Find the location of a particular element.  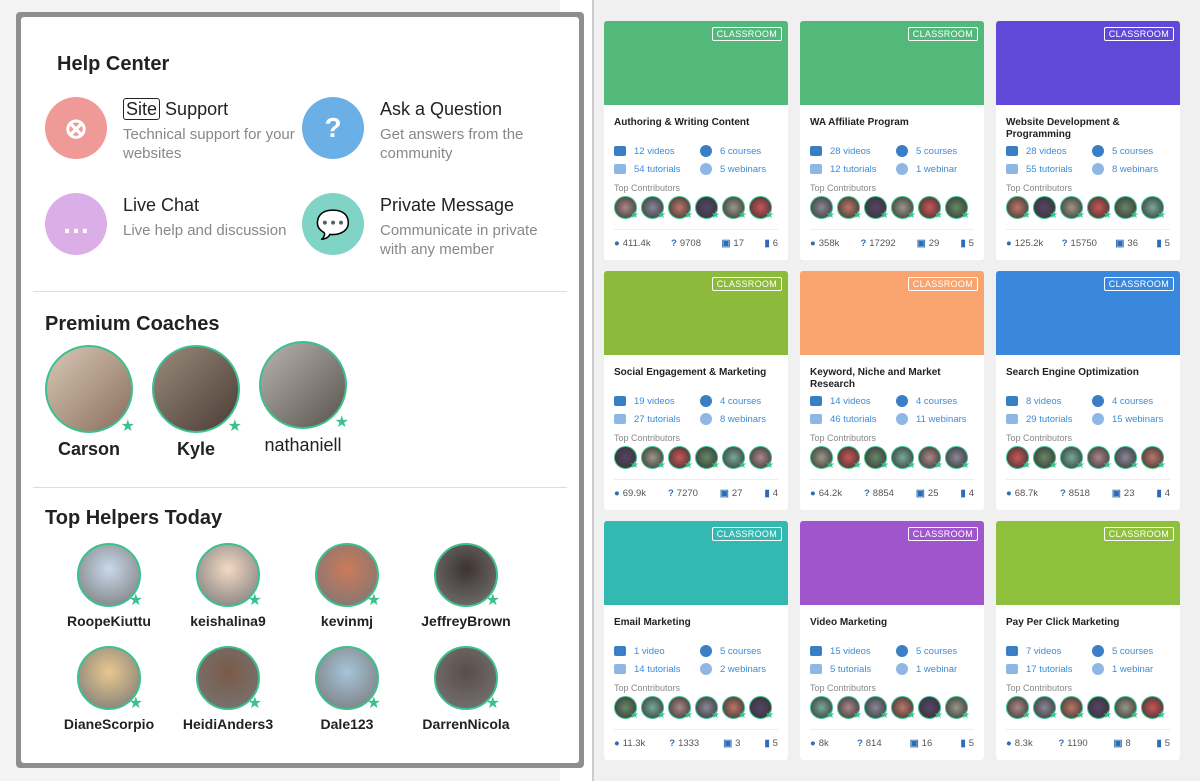

count-tutorials: 5 tutorials is located at coordinates (853, 669).